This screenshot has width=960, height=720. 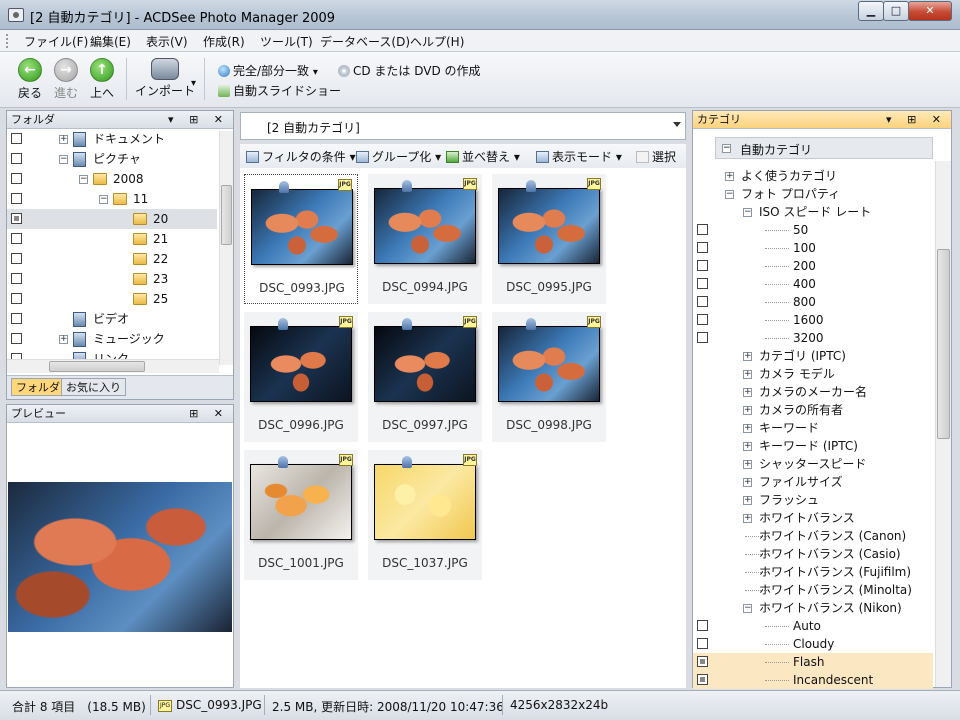 I want to click on folder-item: − 11, so click(x=112, y=199).